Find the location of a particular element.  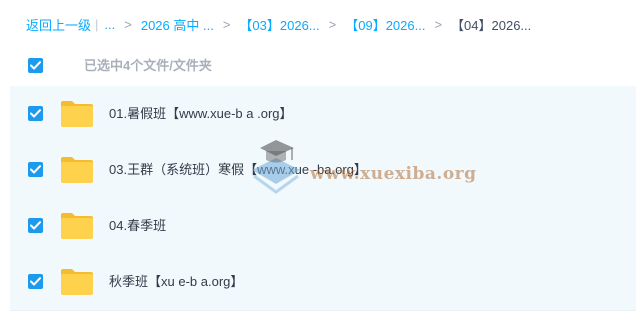

select-all-checkbox is located at coordinates (35, 65).